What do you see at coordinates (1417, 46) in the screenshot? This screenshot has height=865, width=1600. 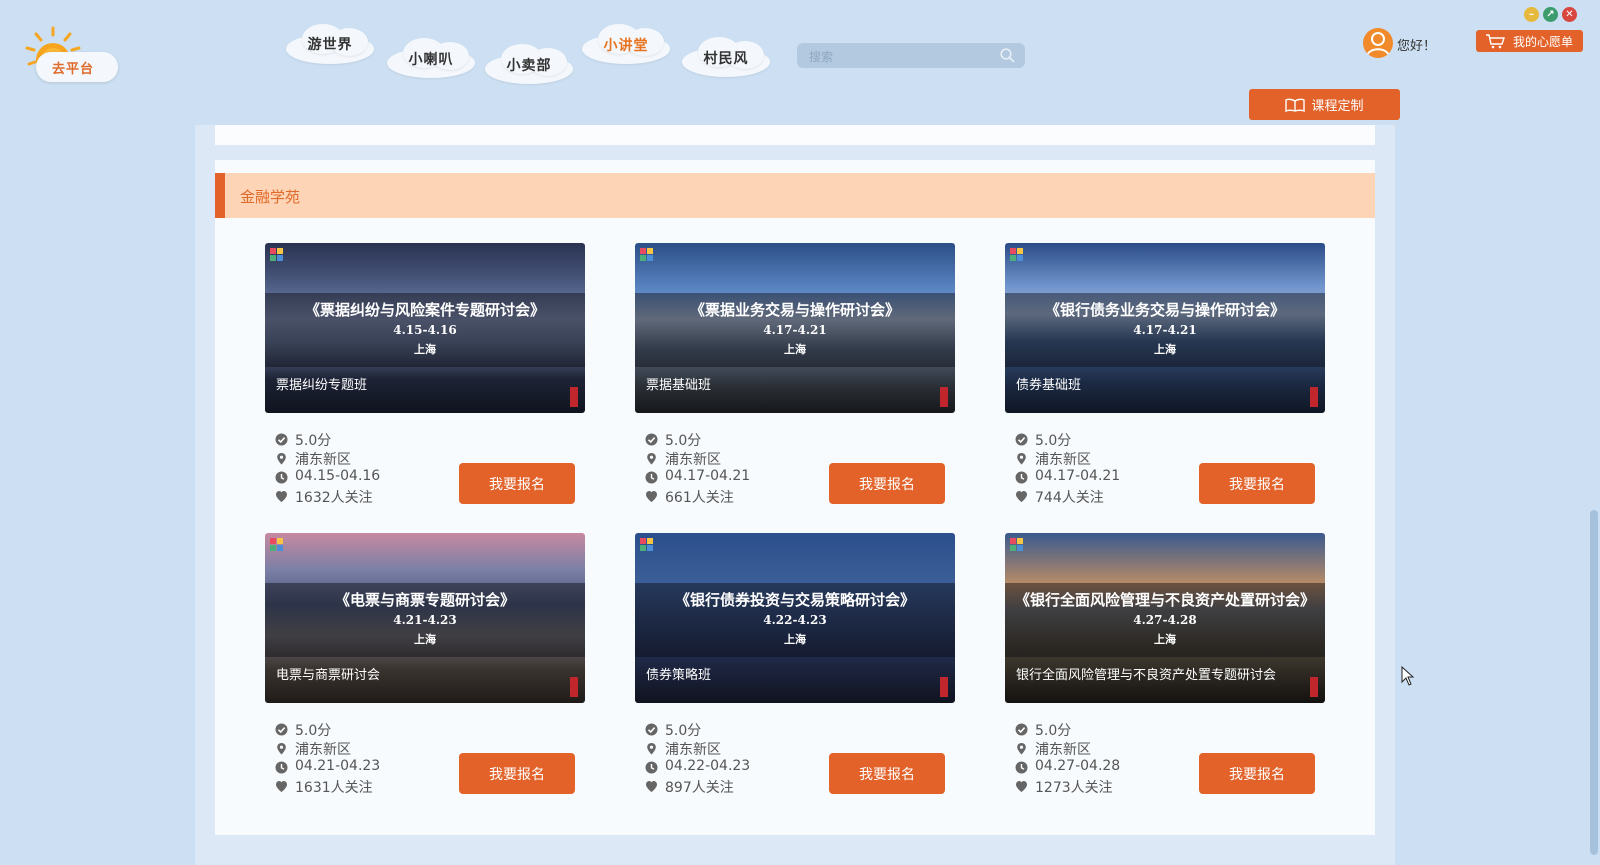 I see `user-greeting: 您好！` at bounding box center [1417, 46].